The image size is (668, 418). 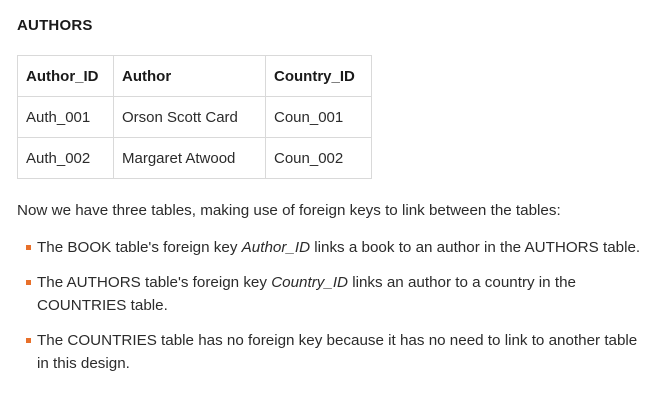 What do you see at coordinates (276, 247) in the screenshot?
I see `foreign-key-name: Author_ID` at bounding box center [276, 247].